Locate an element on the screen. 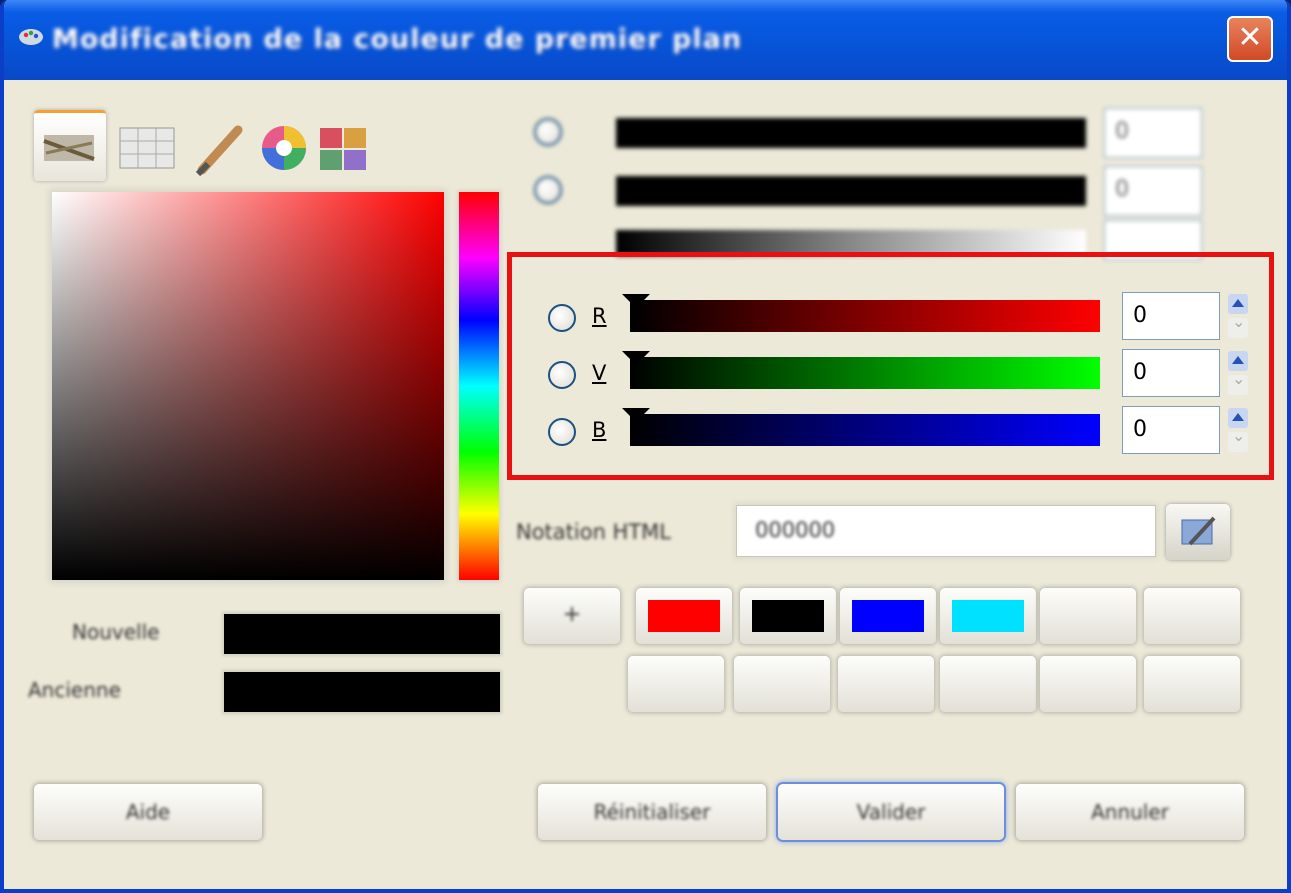 Image resolution: width=1291 pixels, height=893 pixels. cancel-button-label: Annuler is located at coordinates (1130, 812).